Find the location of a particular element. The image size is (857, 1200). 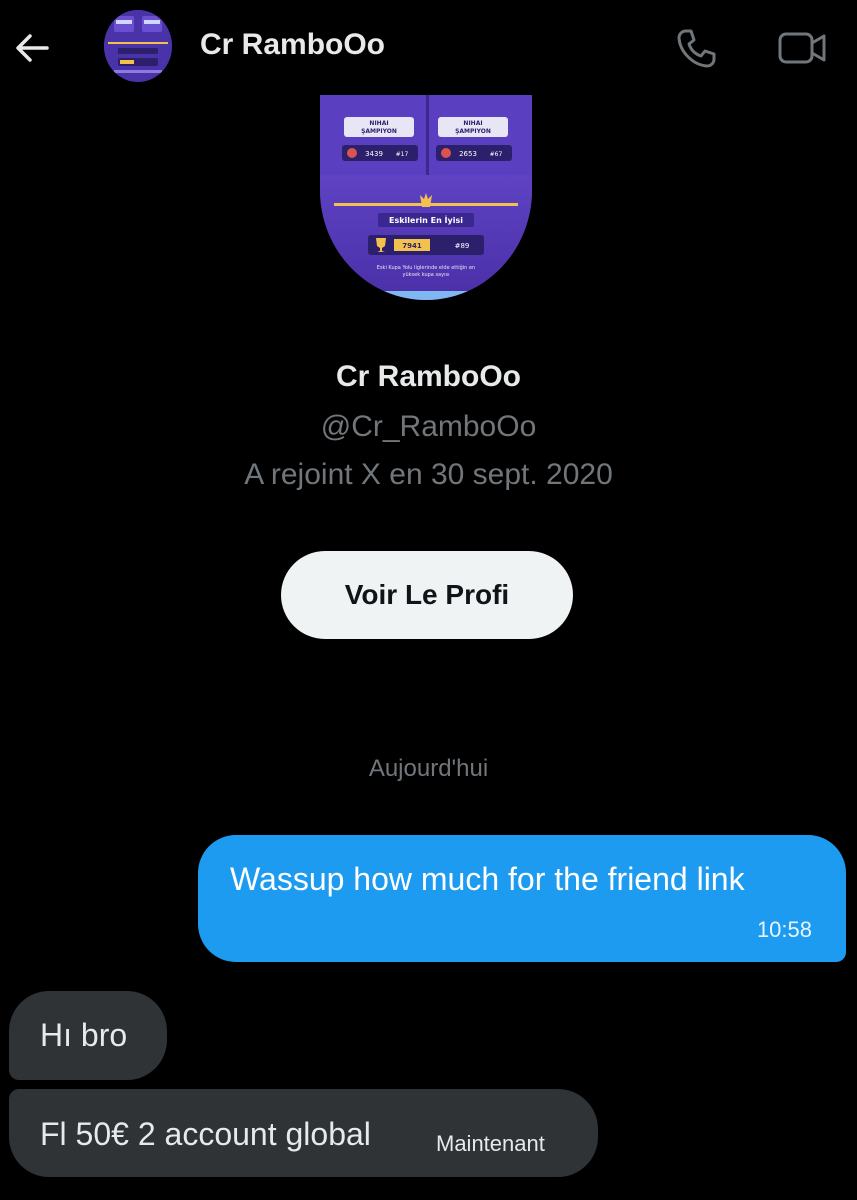

svg-text: Eskilerin En İyisi is located at coordinates (426, 220).